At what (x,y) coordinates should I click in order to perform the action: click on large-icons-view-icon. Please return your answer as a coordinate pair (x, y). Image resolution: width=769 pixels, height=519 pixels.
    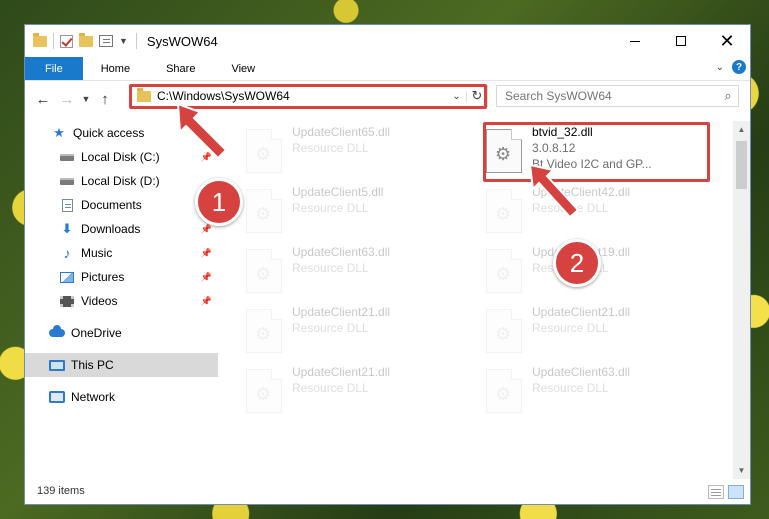
    Looking at the image, I should click on (736, 492).